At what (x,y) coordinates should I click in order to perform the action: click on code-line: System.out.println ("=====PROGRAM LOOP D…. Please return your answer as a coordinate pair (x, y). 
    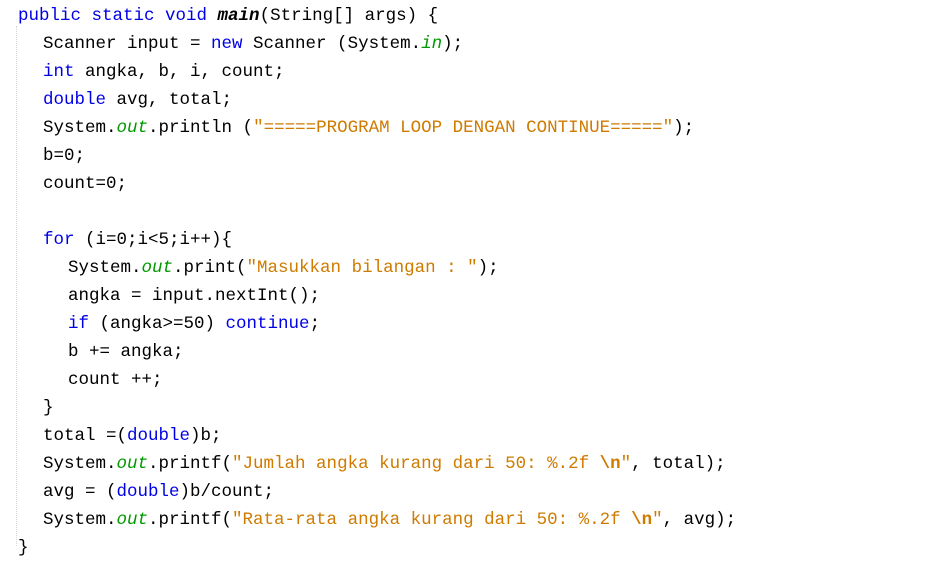
    Looking at the image, I should click on (368, 128).